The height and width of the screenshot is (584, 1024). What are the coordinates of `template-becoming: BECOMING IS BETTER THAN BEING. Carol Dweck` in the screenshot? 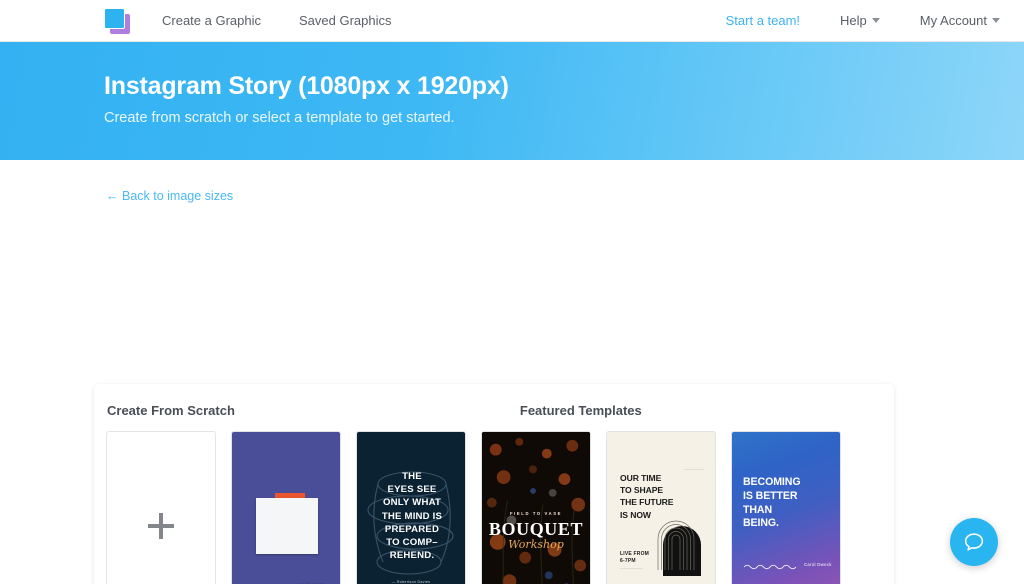 It's located at (786, 507).